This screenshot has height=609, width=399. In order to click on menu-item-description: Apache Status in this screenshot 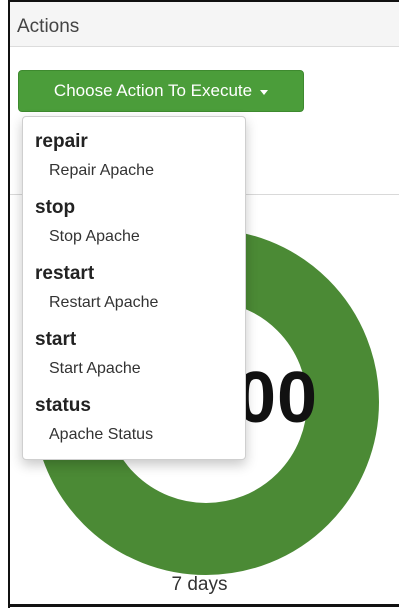, I will do `click(101, 434)`.